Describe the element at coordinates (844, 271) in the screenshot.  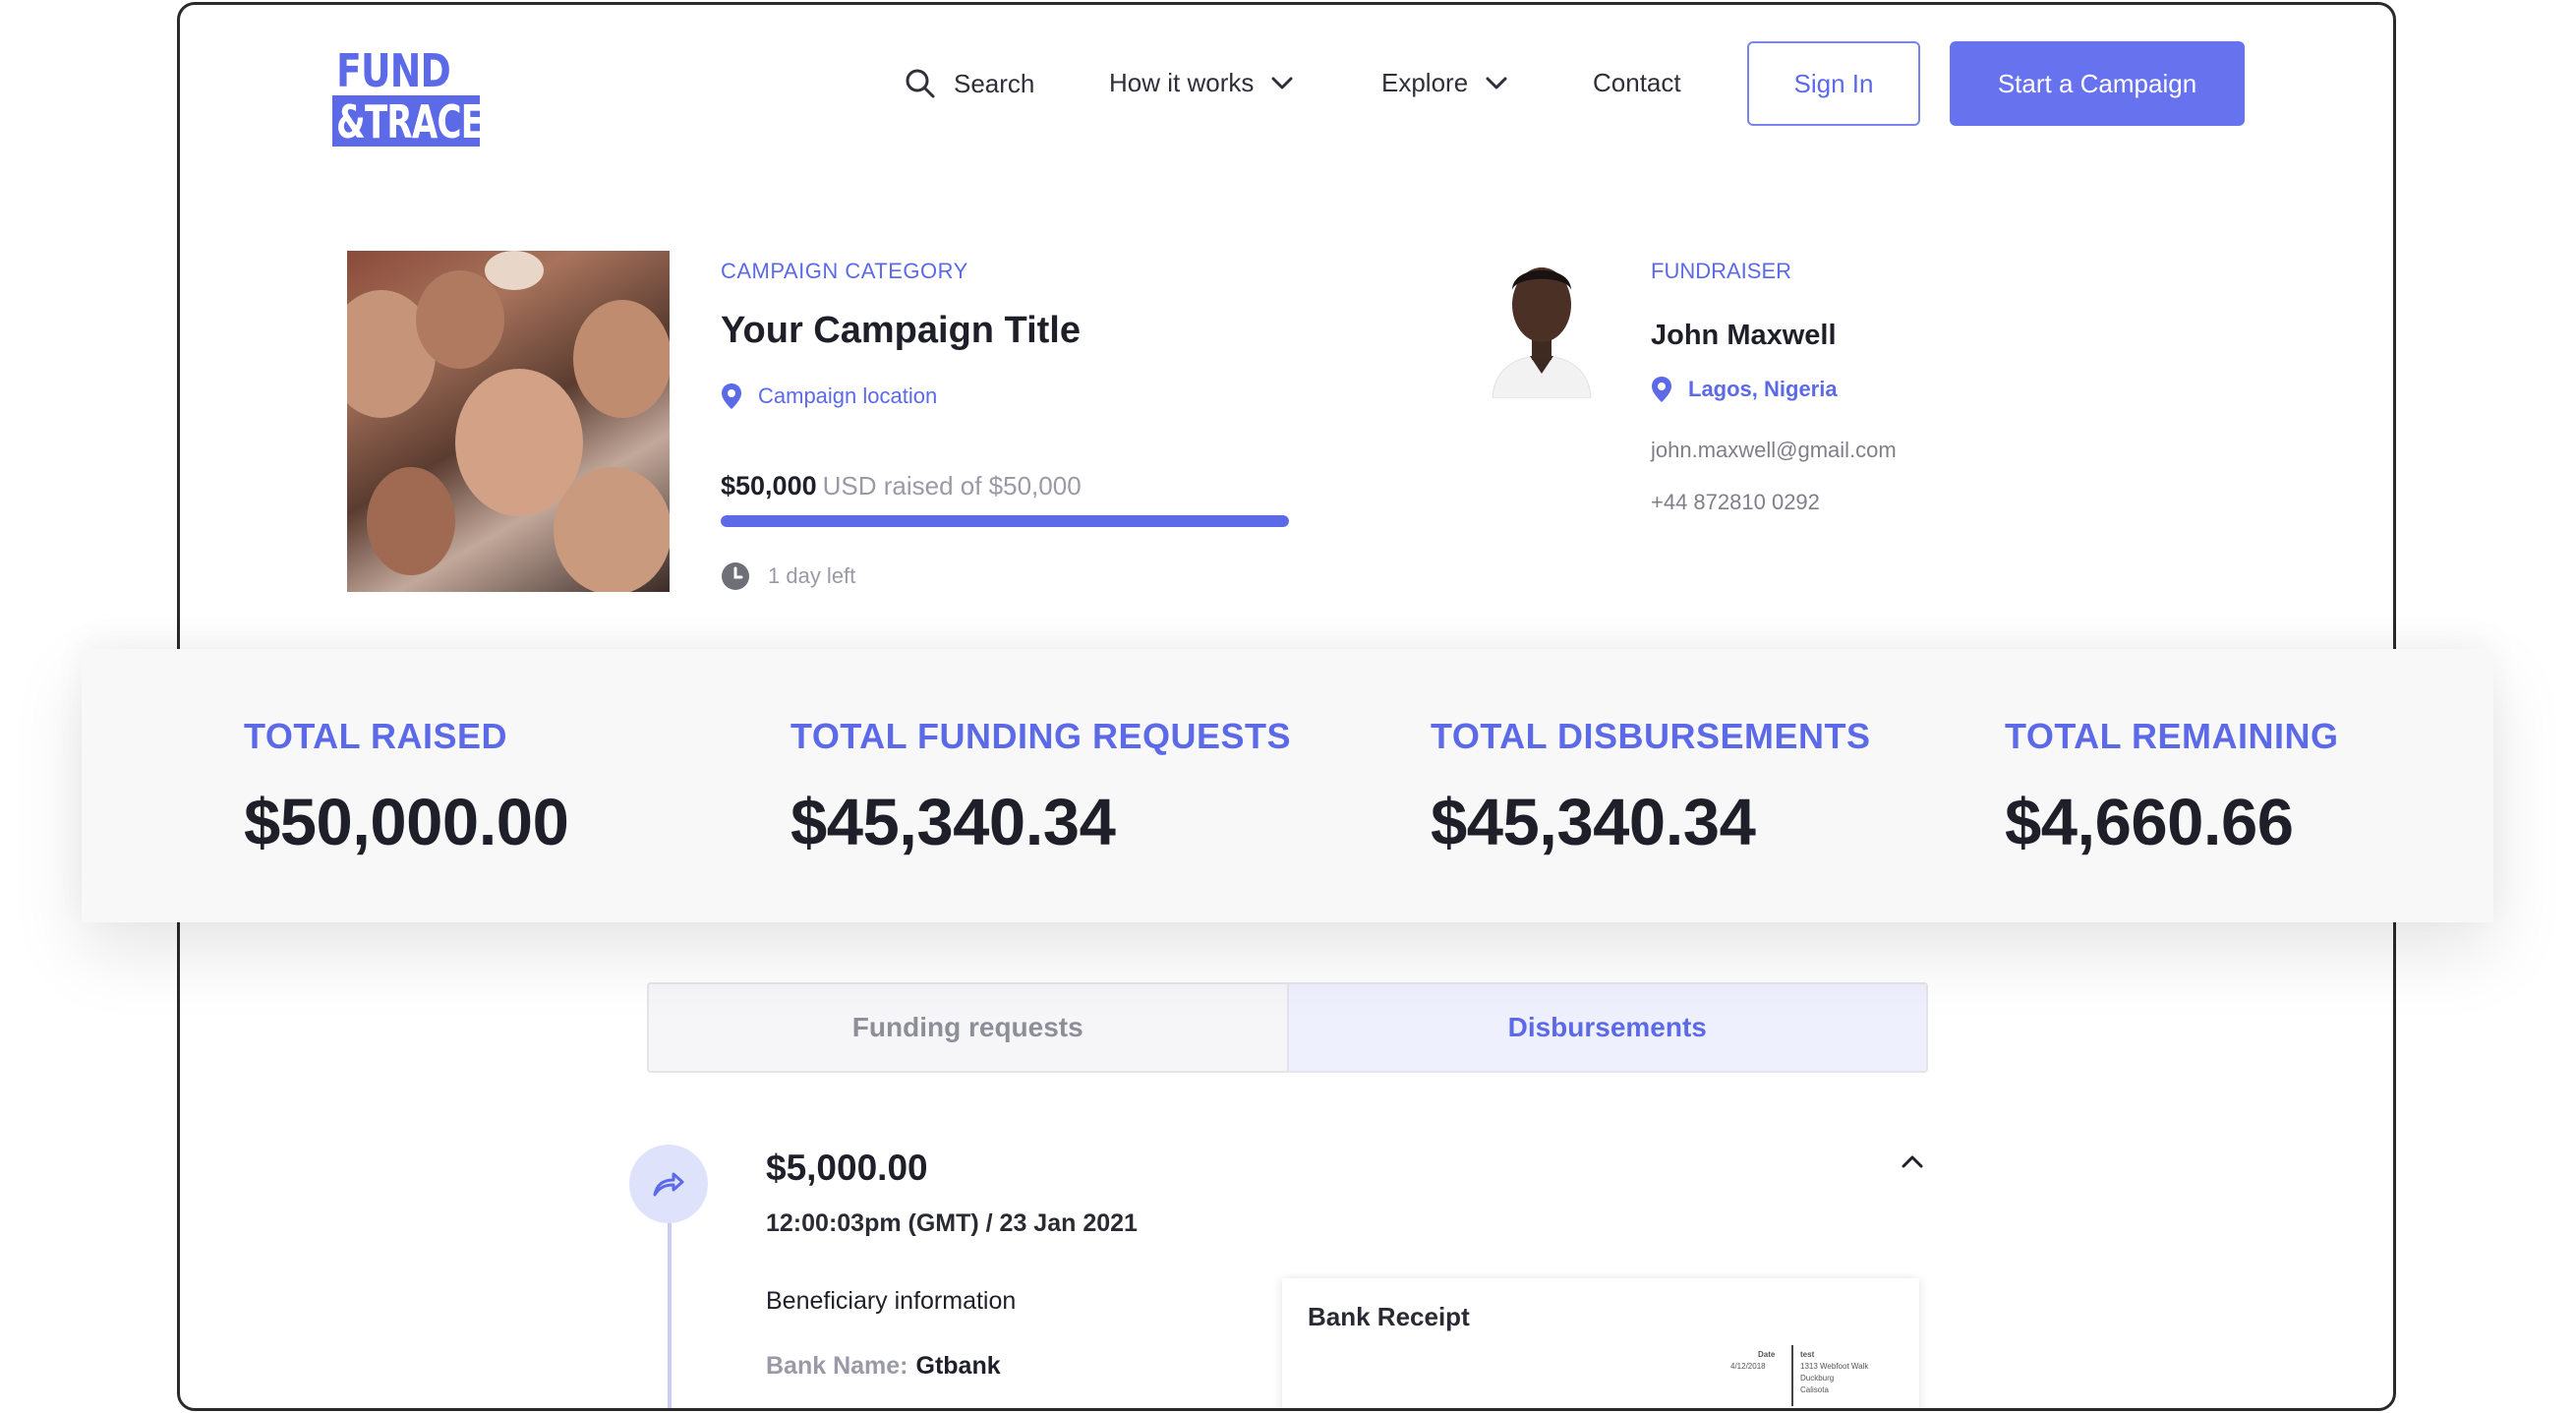
I see `campaign-category: CAMPAIGN CATEGORY` at that location.